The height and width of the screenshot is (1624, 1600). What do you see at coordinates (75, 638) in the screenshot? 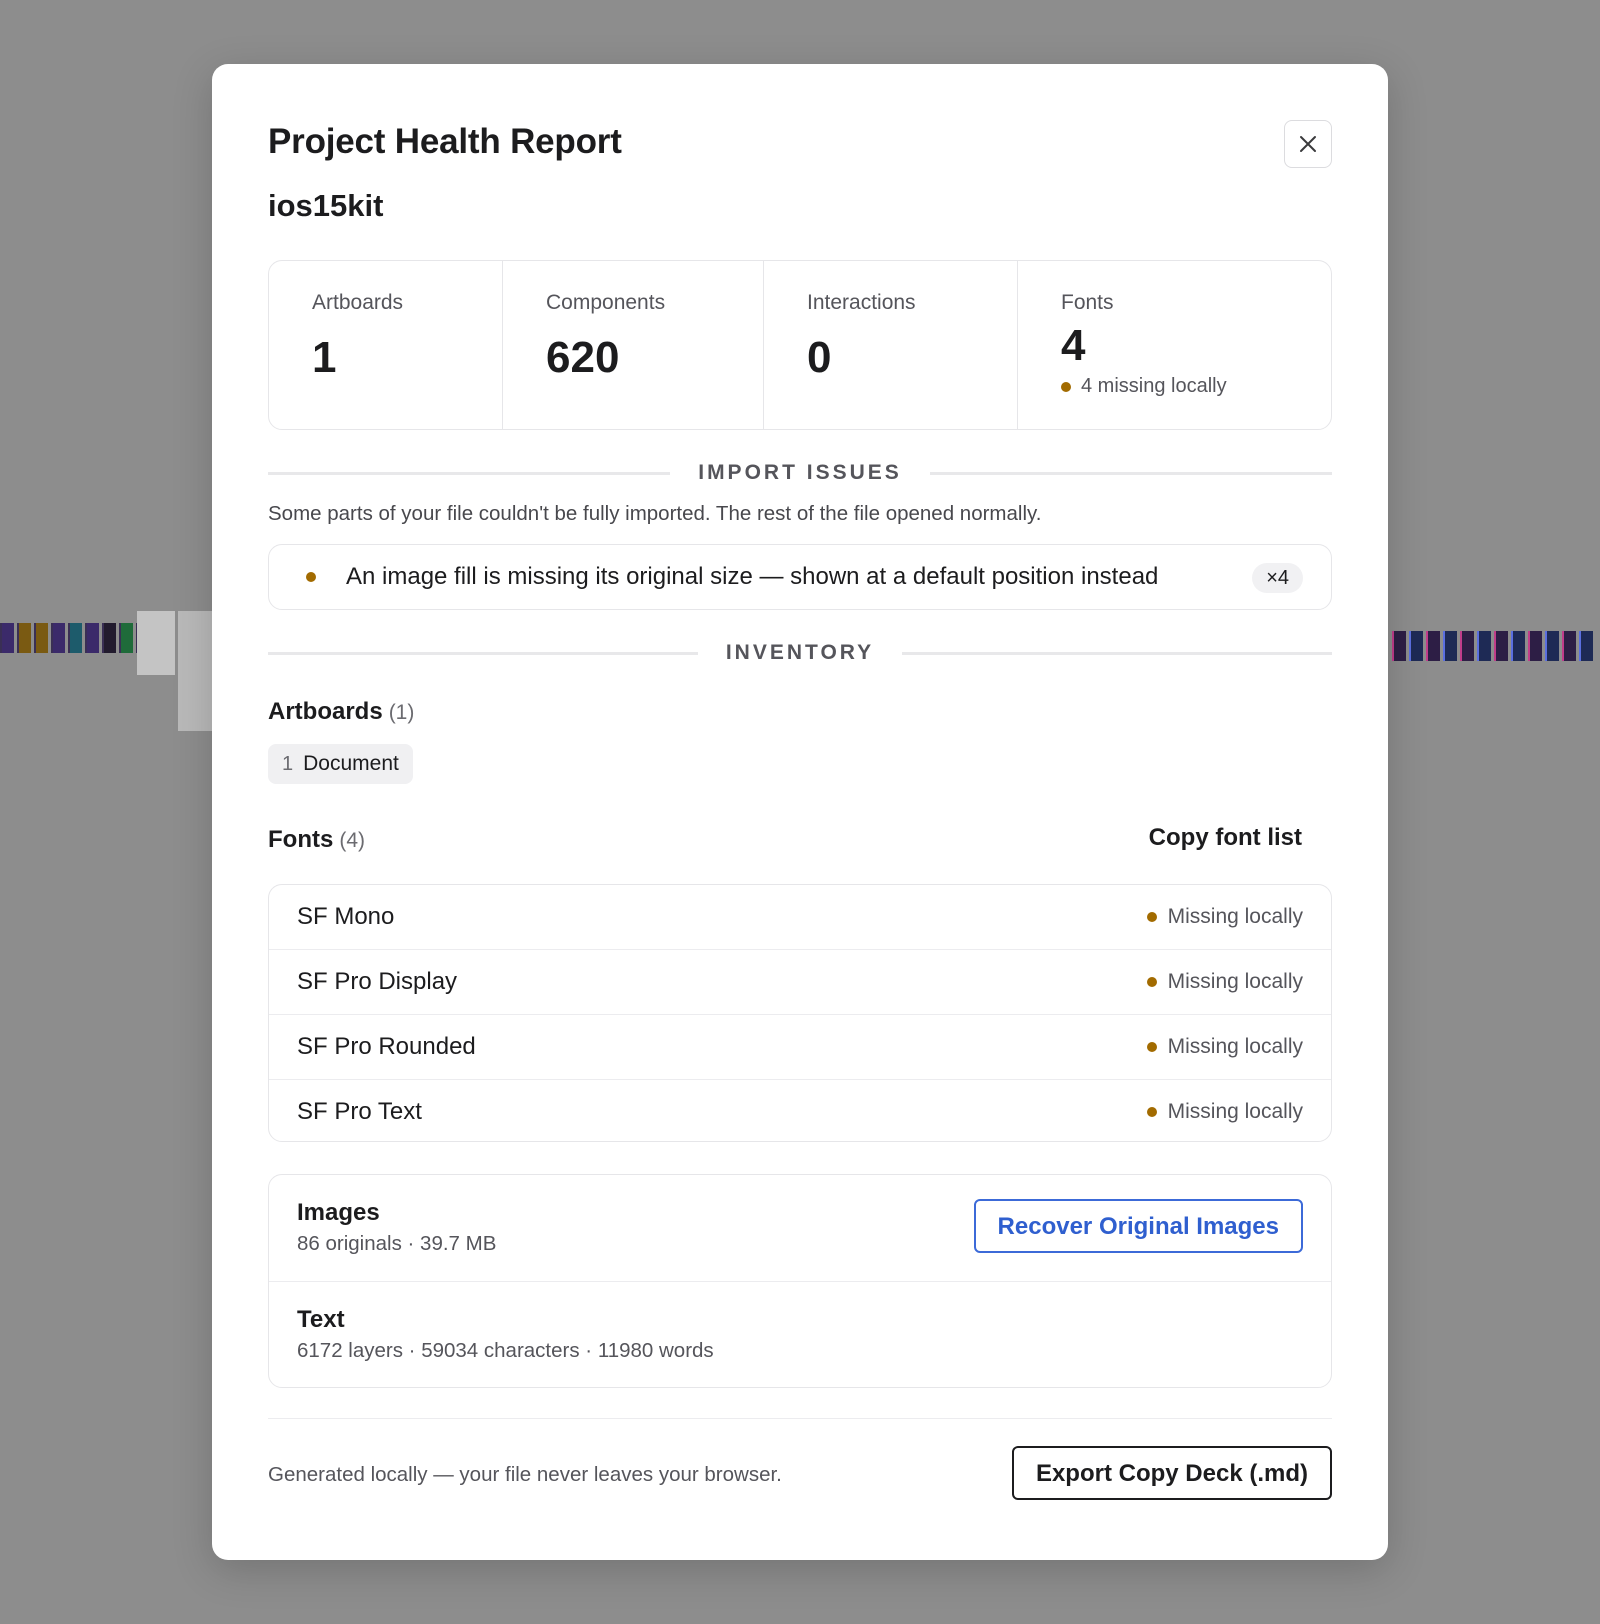
I see `canvas-thumbnails-left` at bounding box center [75, 638].